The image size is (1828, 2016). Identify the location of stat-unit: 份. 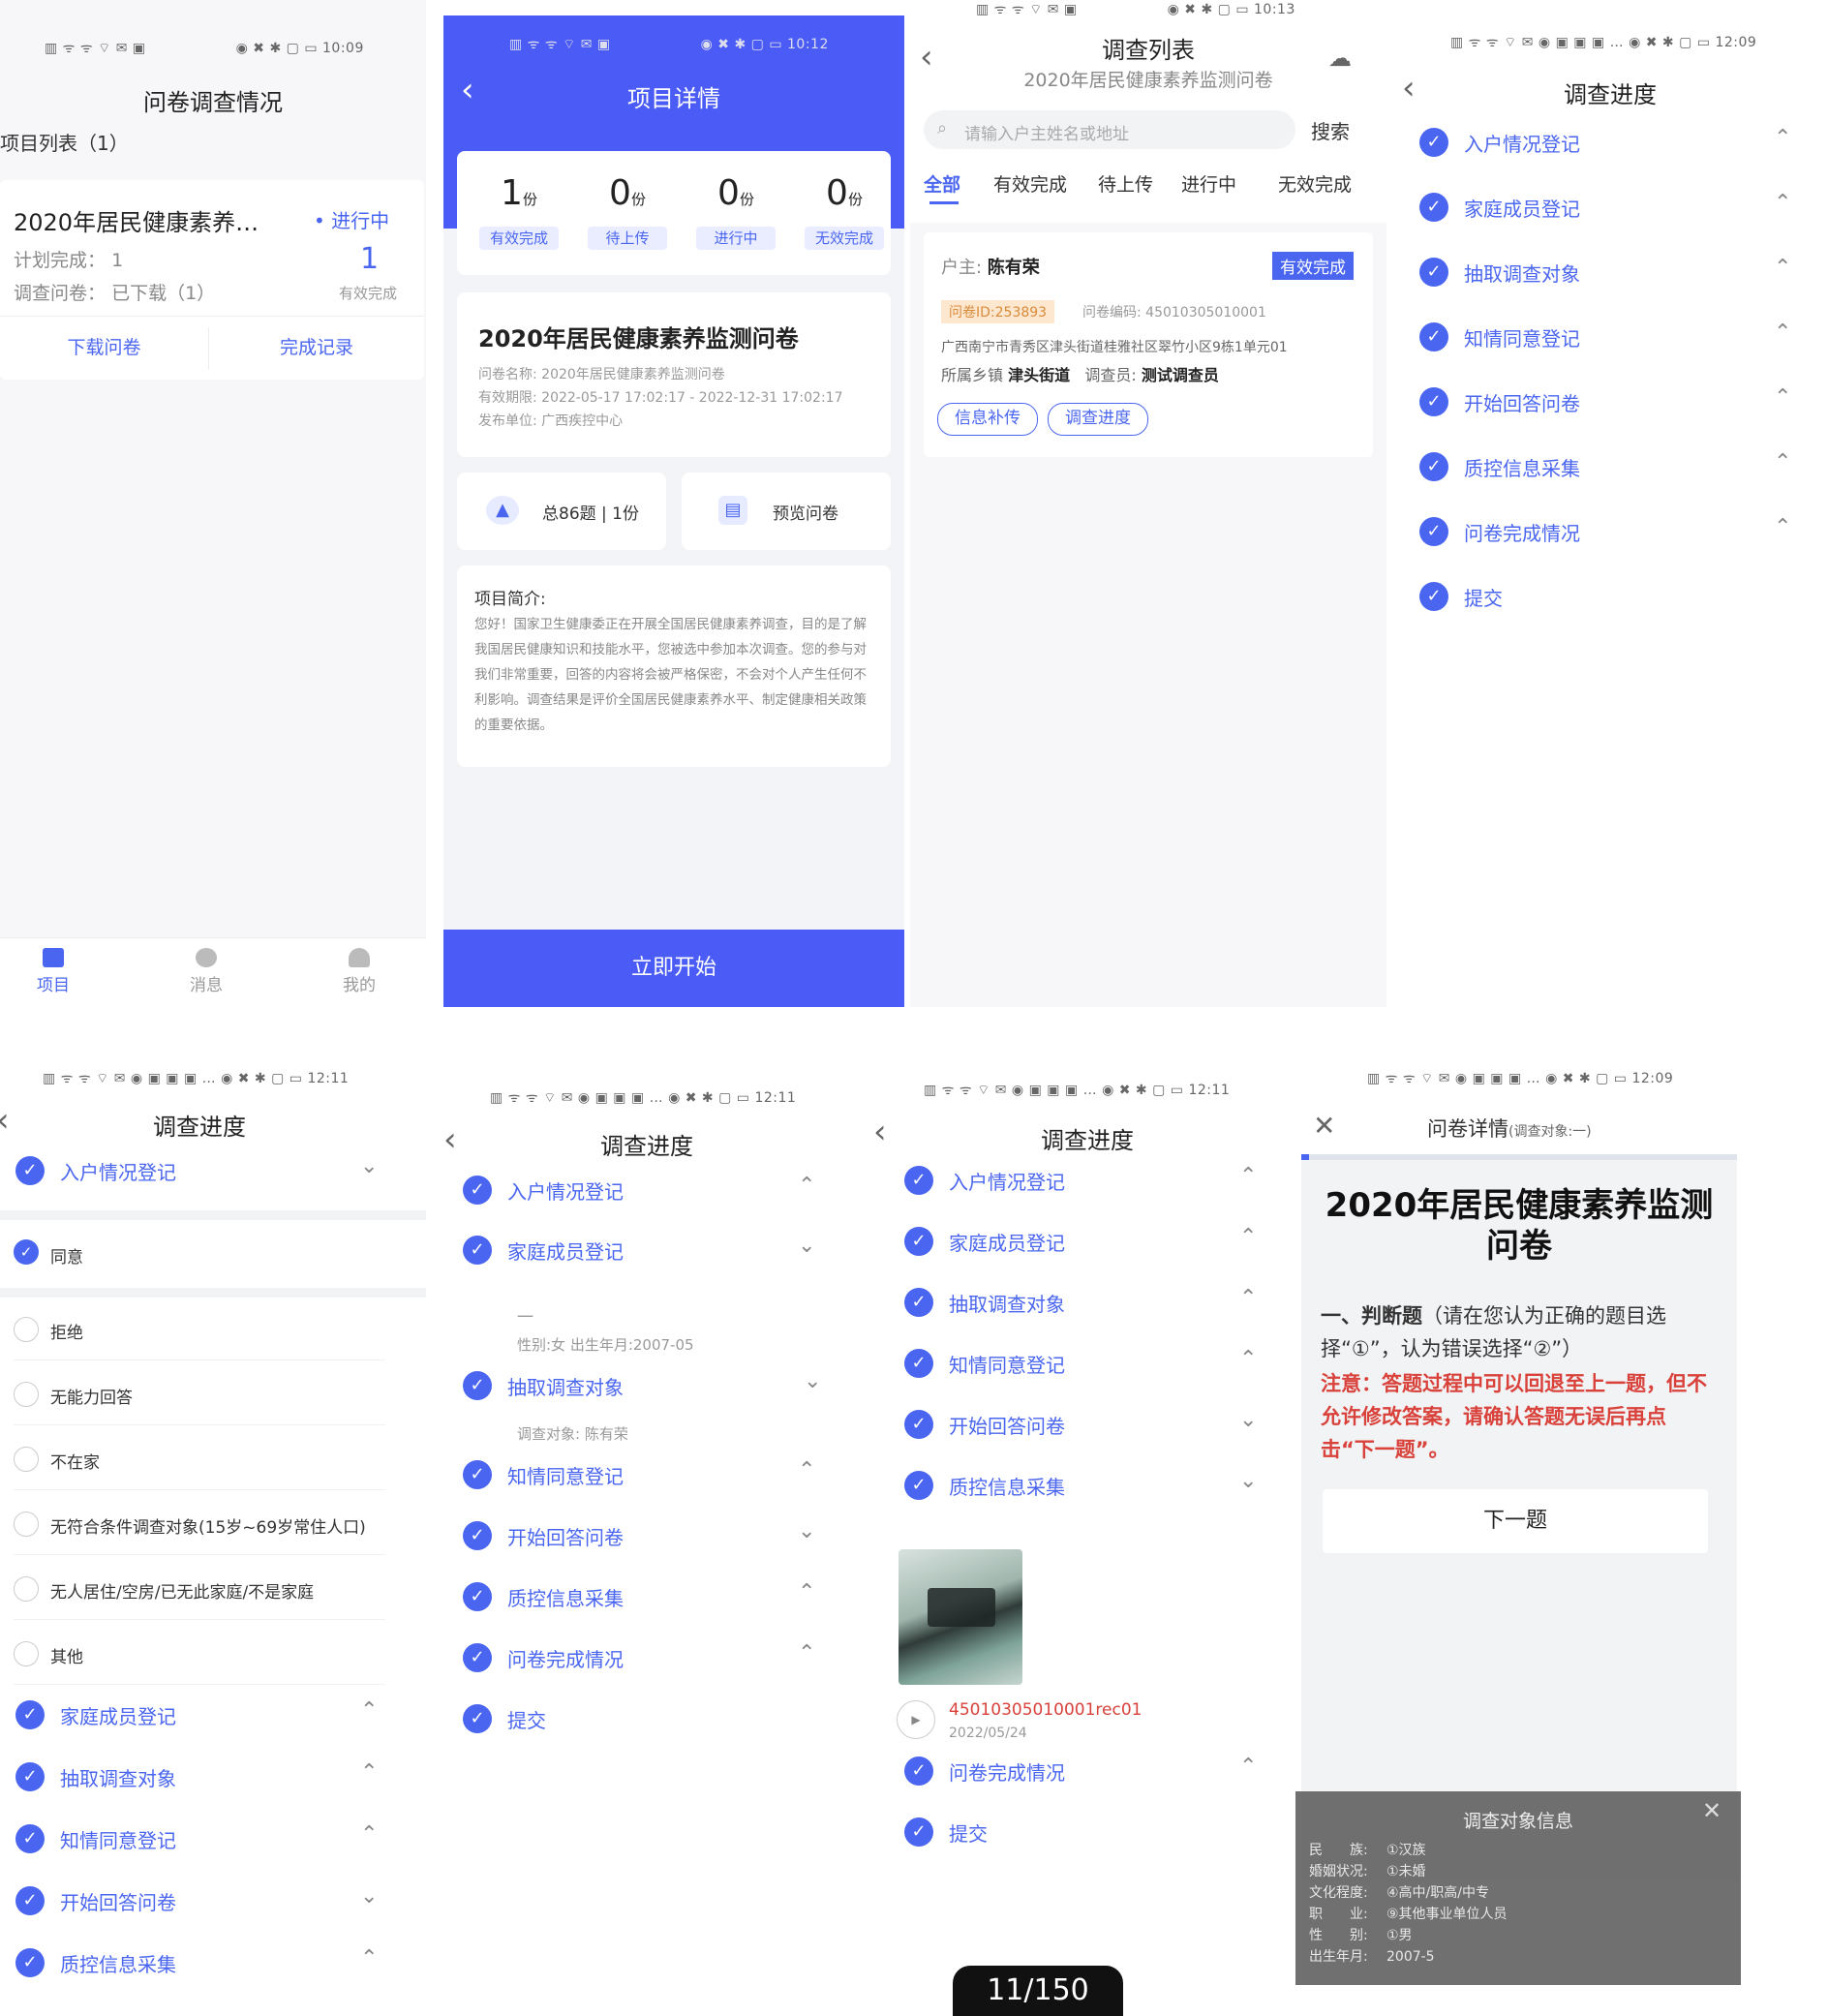
(746, 200).